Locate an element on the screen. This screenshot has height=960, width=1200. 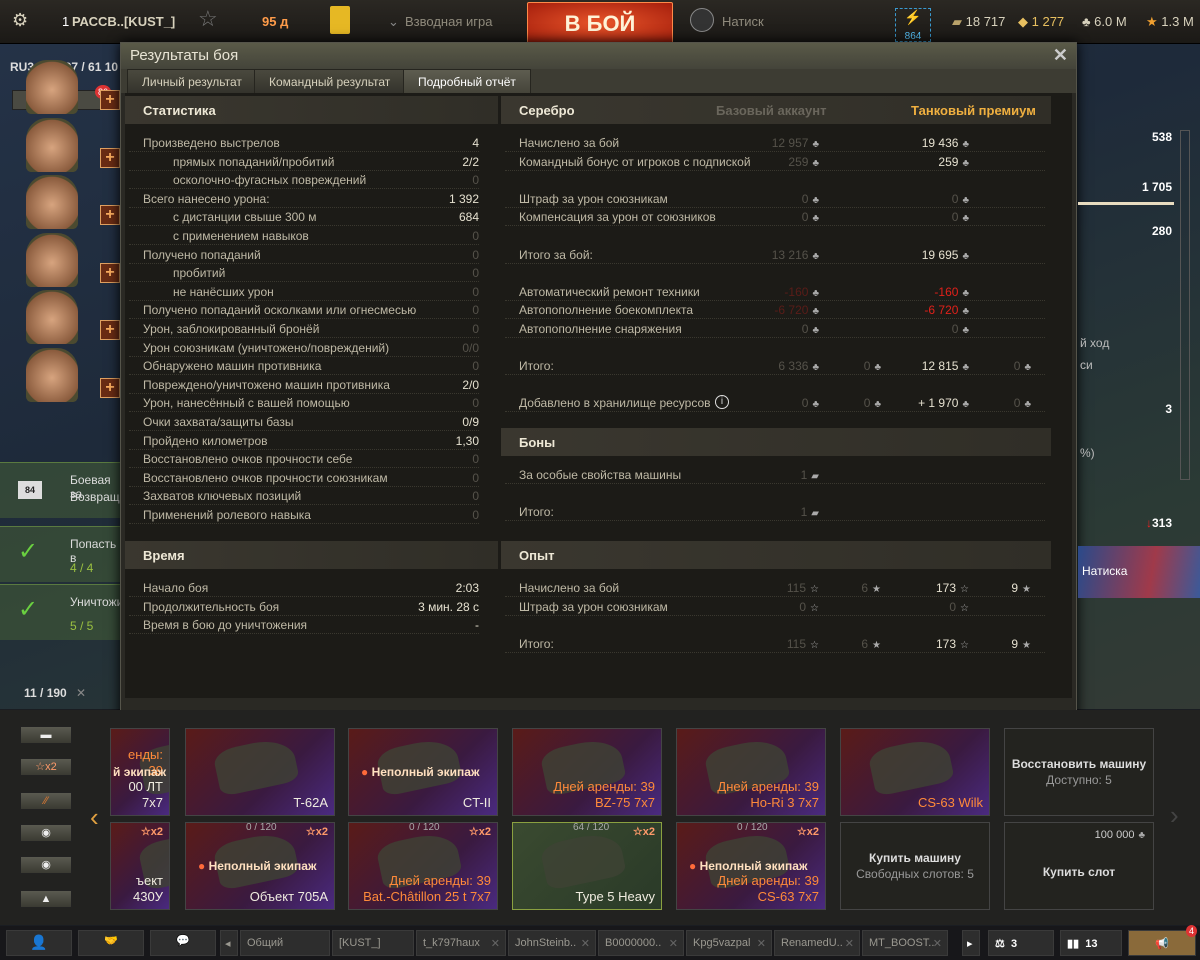
quest-item: ✓ Попасть в4 / 4 is located at coordinates (60, 554).